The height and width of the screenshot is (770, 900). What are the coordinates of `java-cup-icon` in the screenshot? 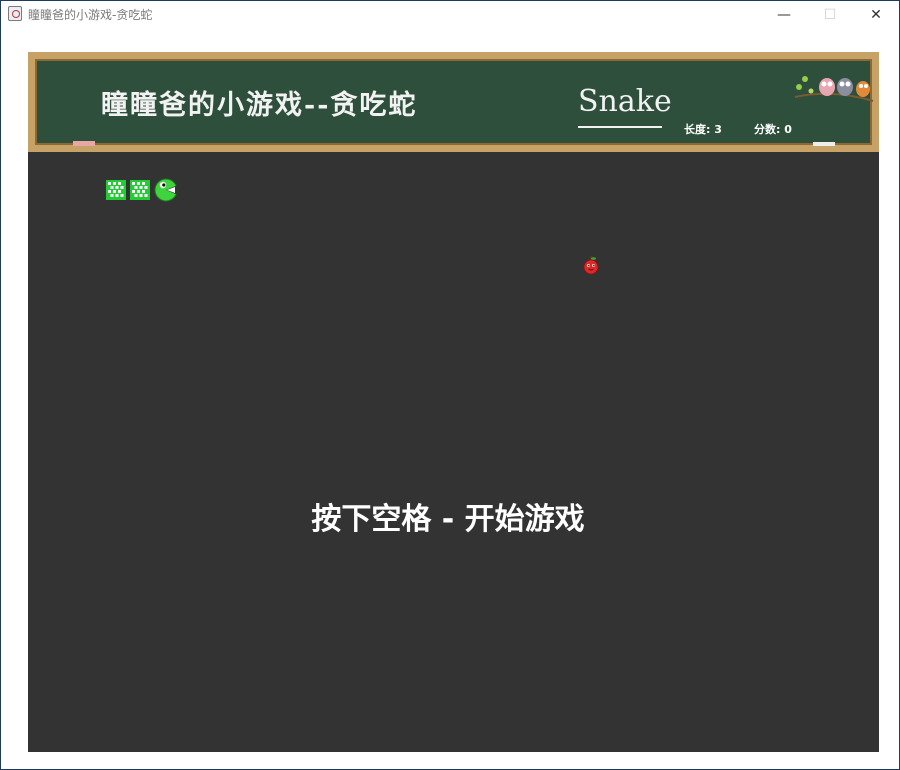 It's located at (15, 13).